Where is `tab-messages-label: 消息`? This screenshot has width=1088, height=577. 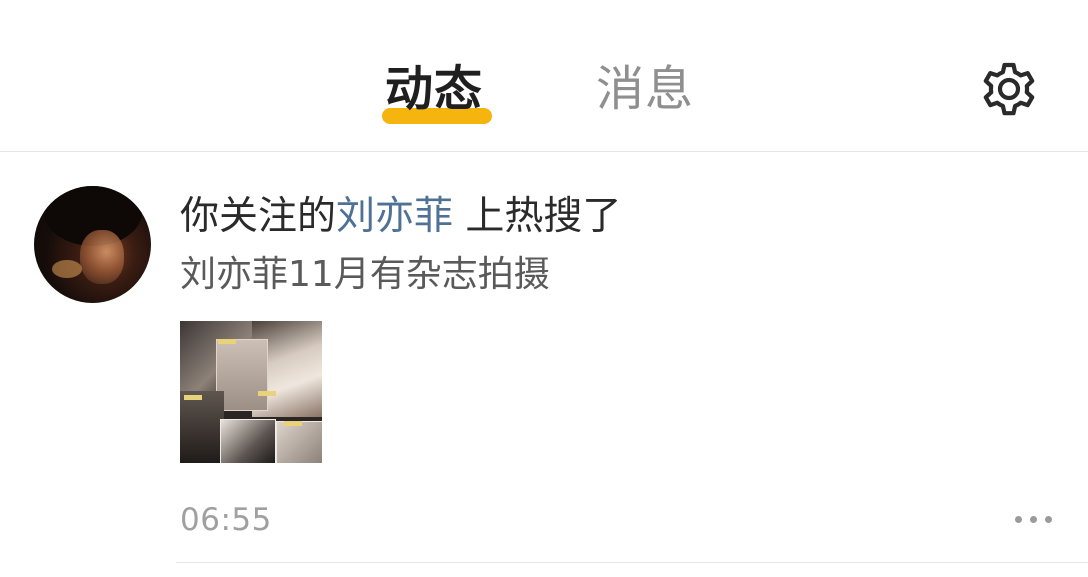 tab-messages-label: 消息 is located at coordinates (645, 89).